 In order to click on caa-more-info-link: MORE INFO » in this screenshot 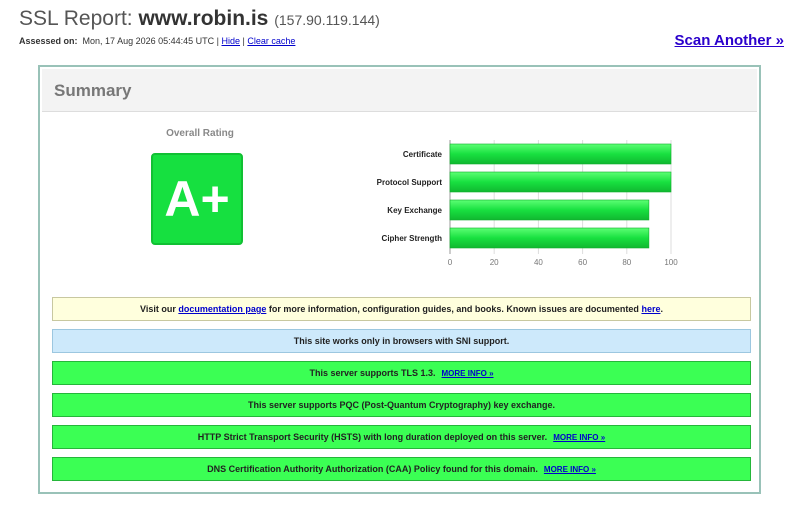, I will do `click(570, 469)`.